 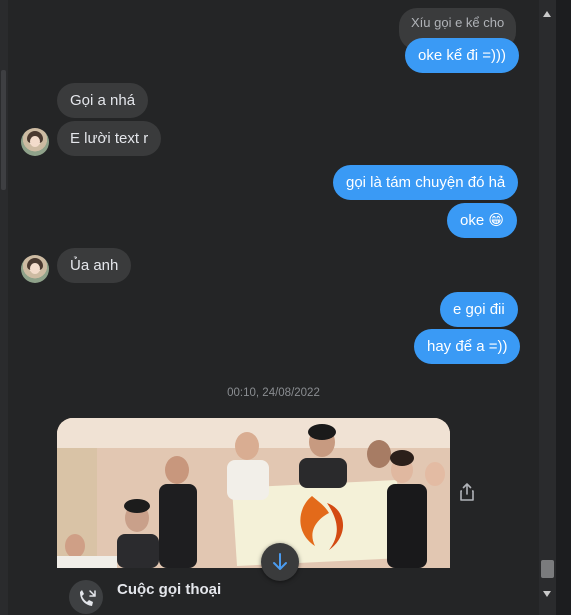 I want to click on scroll-down-arrow-icon, so click(x=547, y=594).